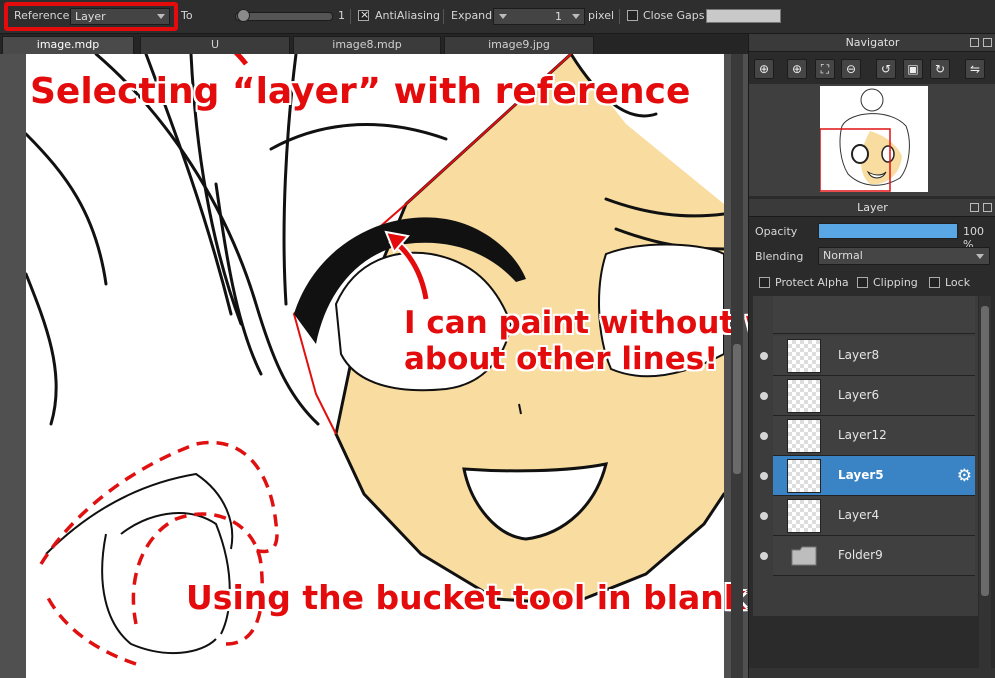 This screenshot has width=995, height=678. What do you see at coordinates (886, 69) in the screenshot?
I see `rotate-left-icon: ↺` at bounding box center [886, 69].